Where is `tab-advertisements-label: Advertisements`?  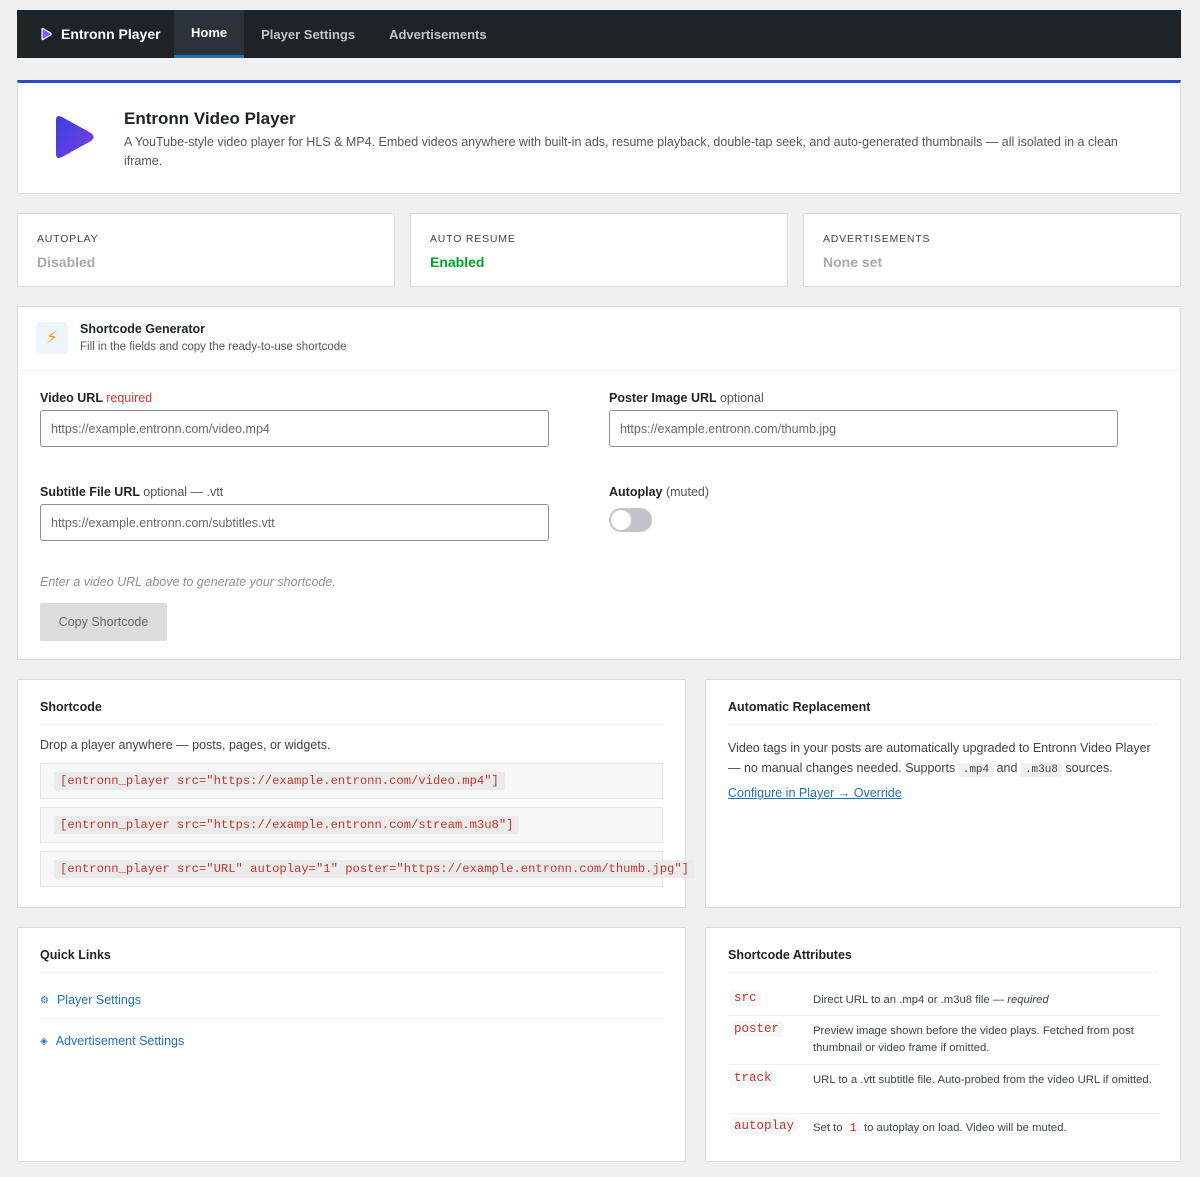
tab-advertisements-label: Advertisements is located at coordinates (438, 34).